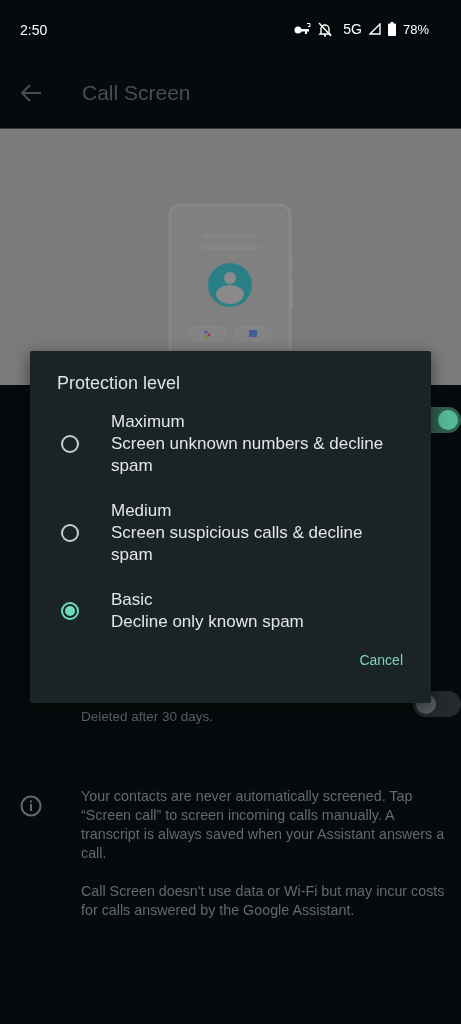  I want to click on option-label: Medium, so click(253, 511).